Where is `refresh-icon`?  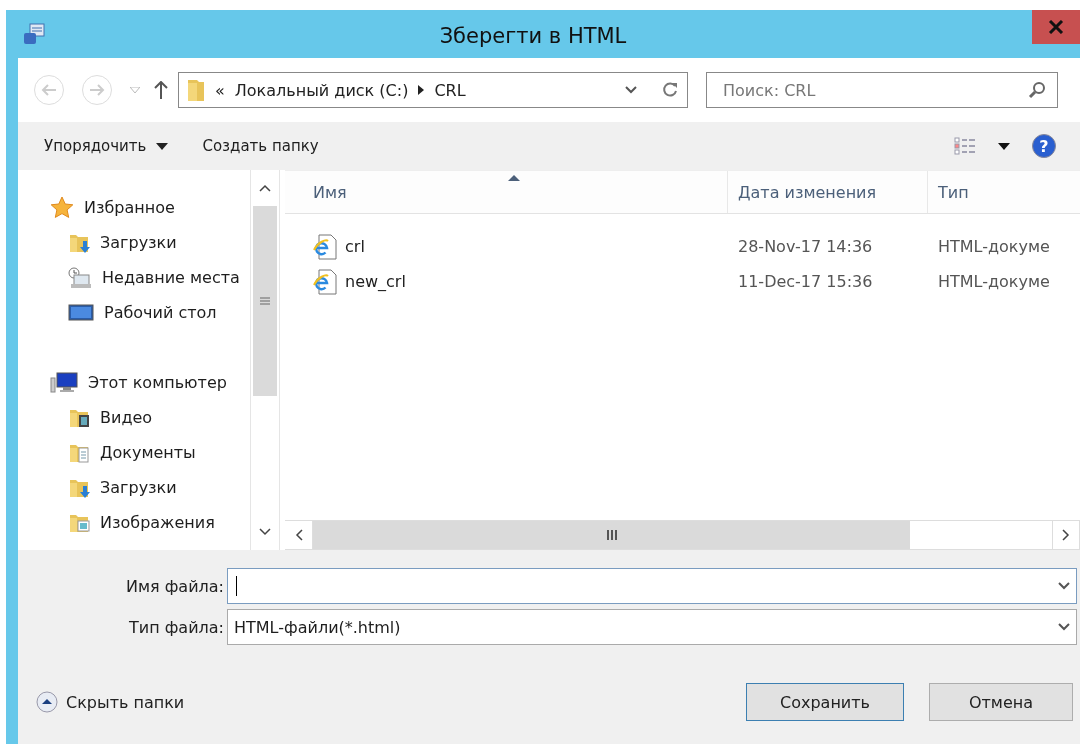 refresh-icon is located at coordinates (670, 90).